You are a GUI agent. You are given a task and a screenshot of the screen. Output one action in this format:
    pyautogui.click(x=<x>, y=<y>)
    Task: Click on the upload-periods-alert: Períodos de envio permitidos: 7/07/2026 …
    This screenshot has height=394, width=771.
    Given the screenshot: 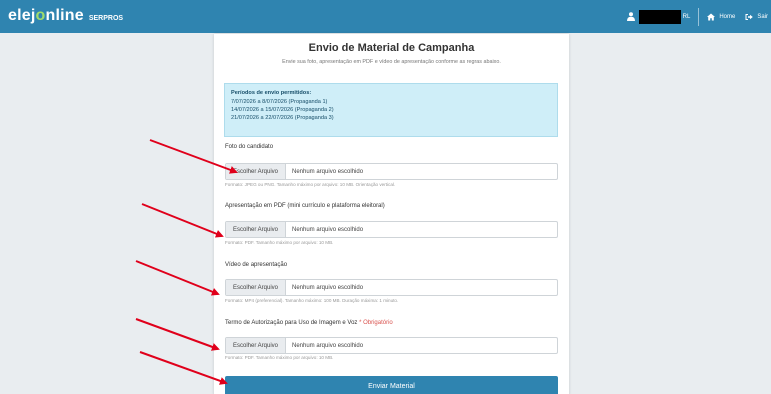 What is the action you would take?
    pyautogui.click(x=391, y=110)
    